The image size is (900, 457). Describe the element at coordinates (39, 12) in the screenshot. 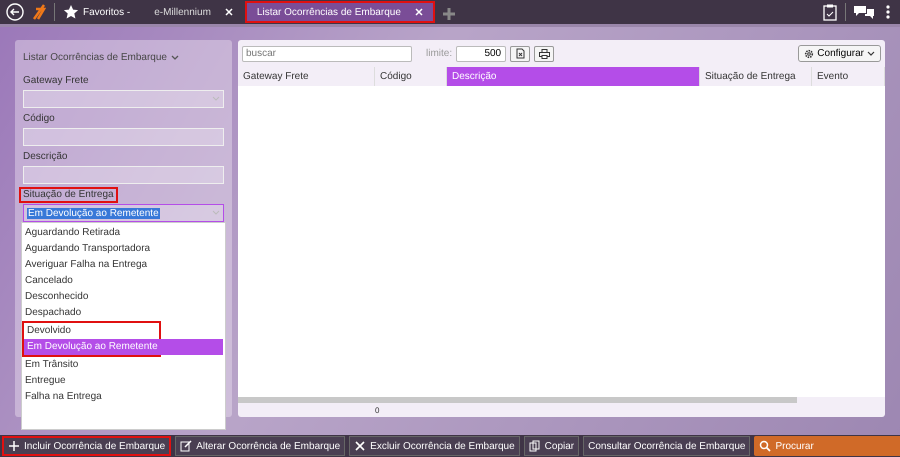

I see `logo-icon` at that location.